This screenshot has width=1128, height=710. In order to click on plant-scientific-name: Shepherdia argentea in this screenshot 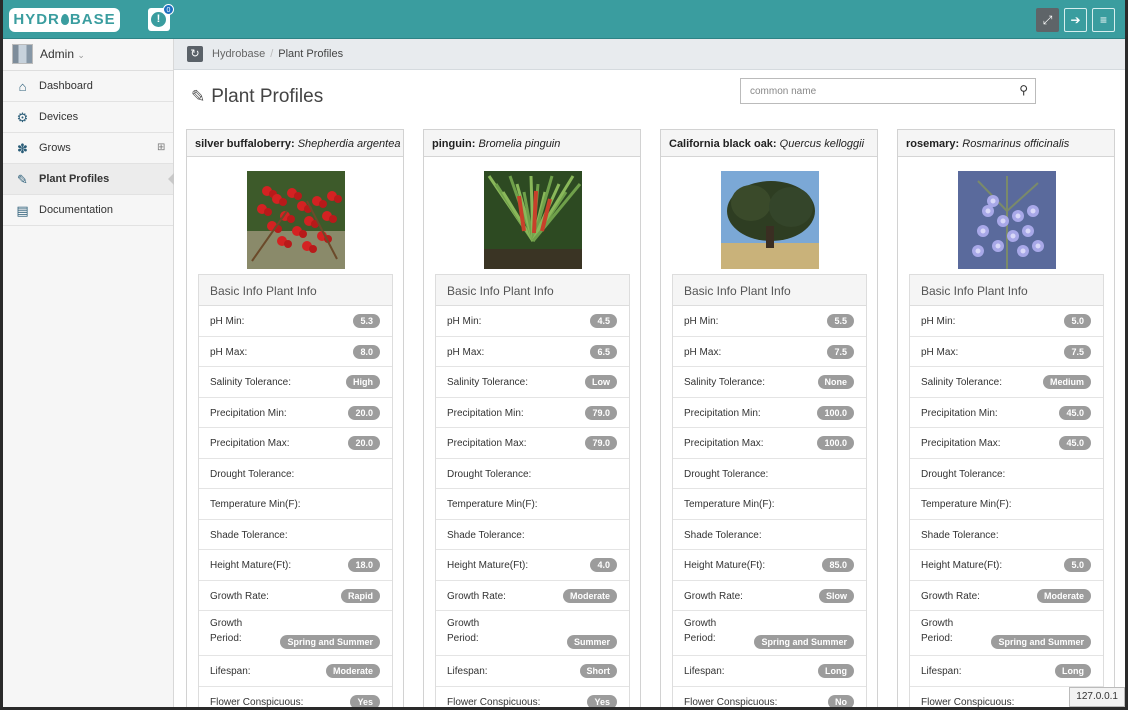, I will do `click(349, 144)`.